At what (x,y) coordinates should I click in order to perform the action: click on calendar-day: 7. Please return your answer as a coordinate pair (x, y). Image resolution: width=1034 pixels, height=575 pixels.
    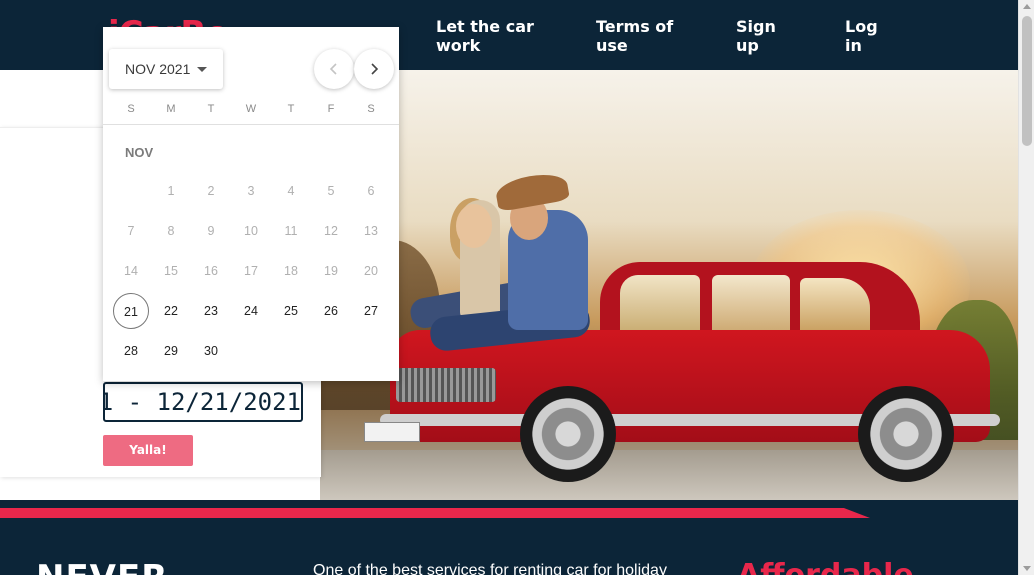
    Looking at the image, I should click on (131, 231).